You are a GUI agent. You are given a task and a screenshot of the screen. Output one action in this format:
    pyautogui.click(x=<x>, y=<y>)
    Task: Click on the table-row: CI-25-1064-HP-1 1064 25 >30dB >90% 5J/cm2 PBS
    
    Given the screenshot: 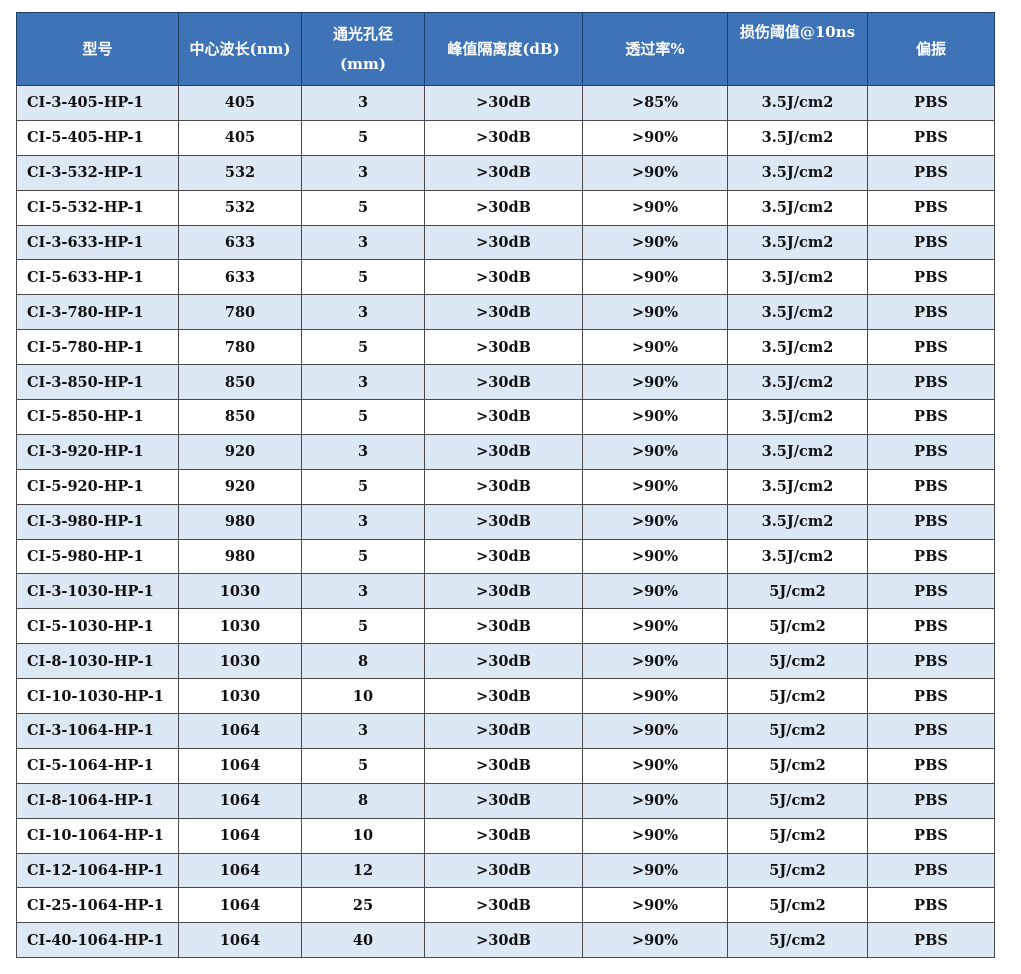 What is the action you would take?
    pyautogui.click(x=505, y=905)
    